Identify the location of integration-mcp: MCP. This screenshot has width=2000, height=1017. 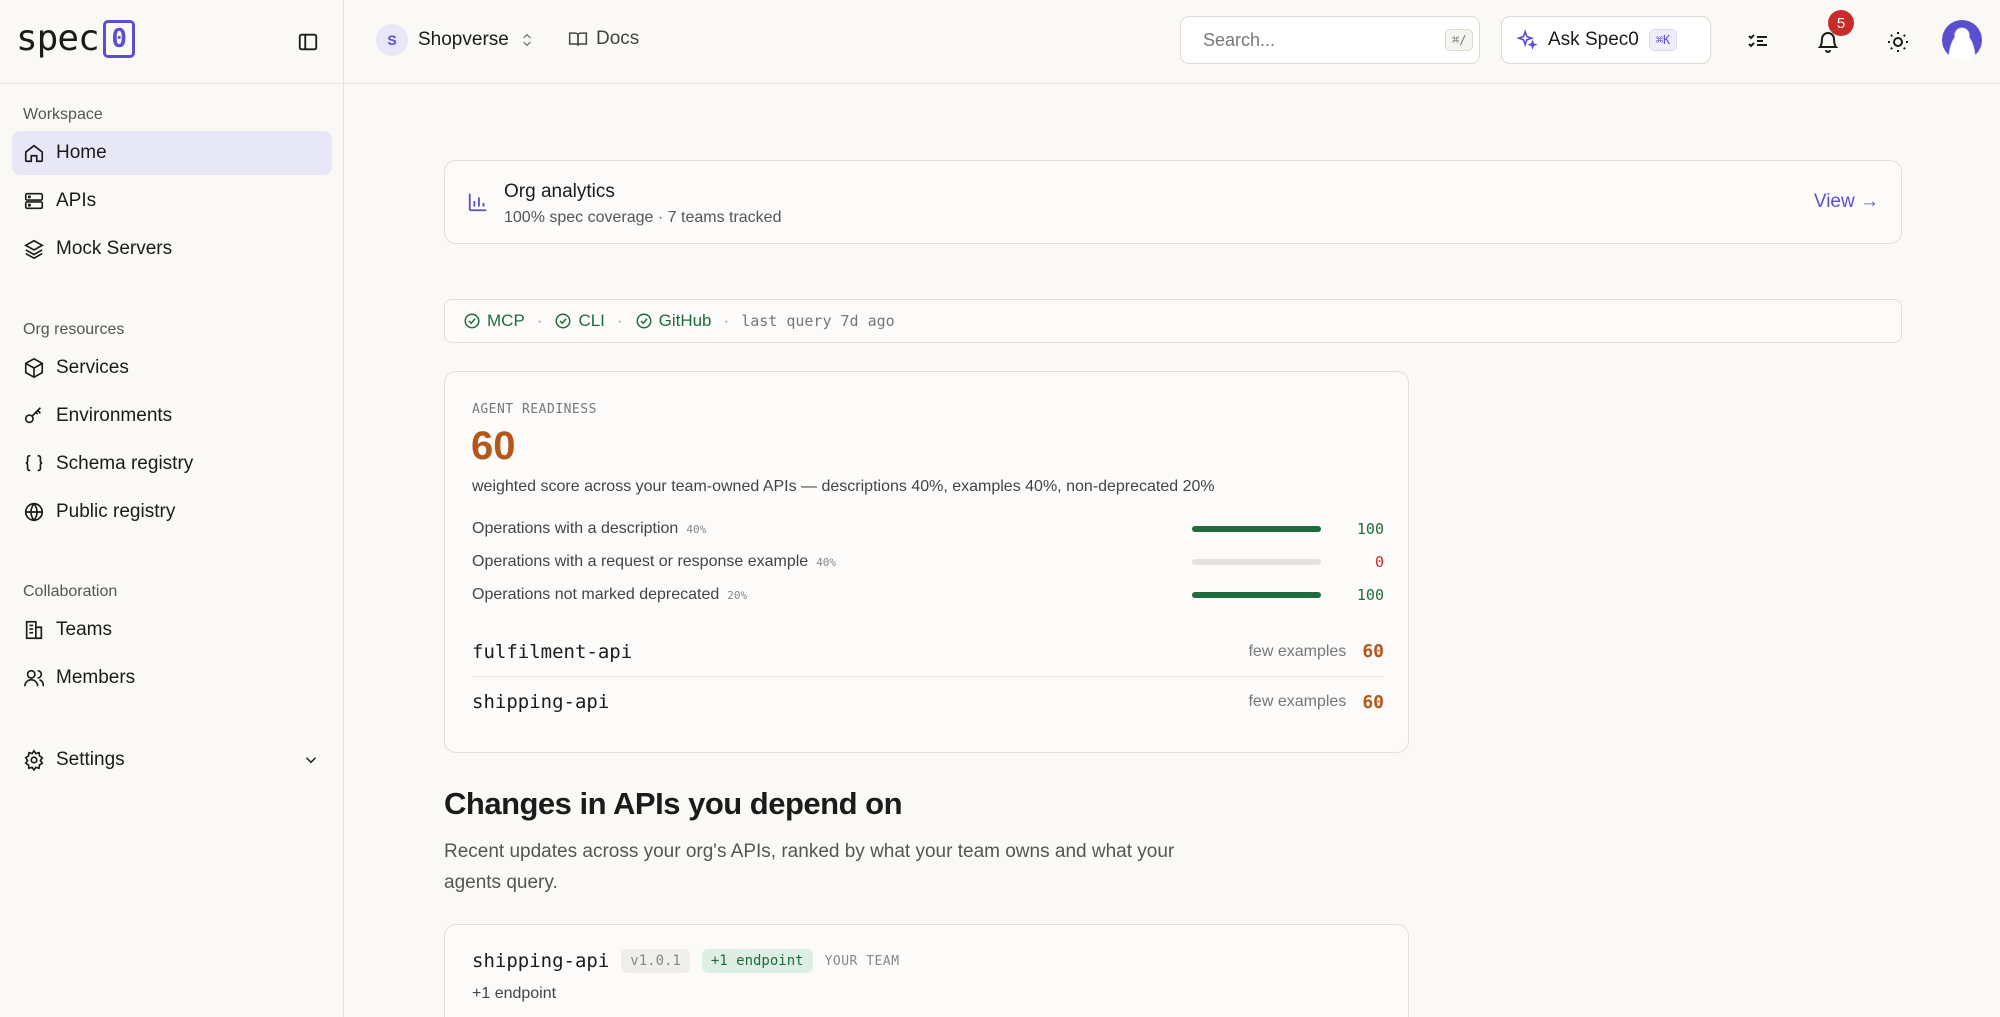
(494, 321).